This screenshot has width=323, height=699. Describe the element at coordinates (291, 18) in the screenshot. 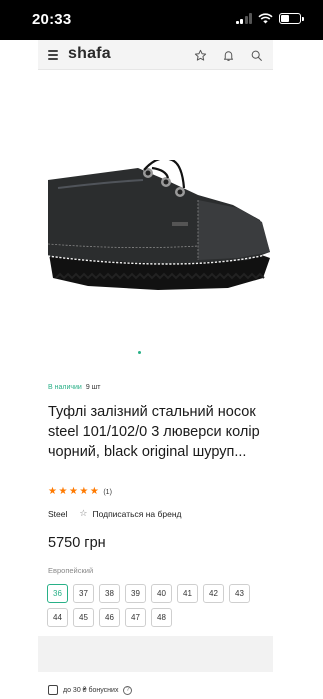

I see `battery-icon` at that location.